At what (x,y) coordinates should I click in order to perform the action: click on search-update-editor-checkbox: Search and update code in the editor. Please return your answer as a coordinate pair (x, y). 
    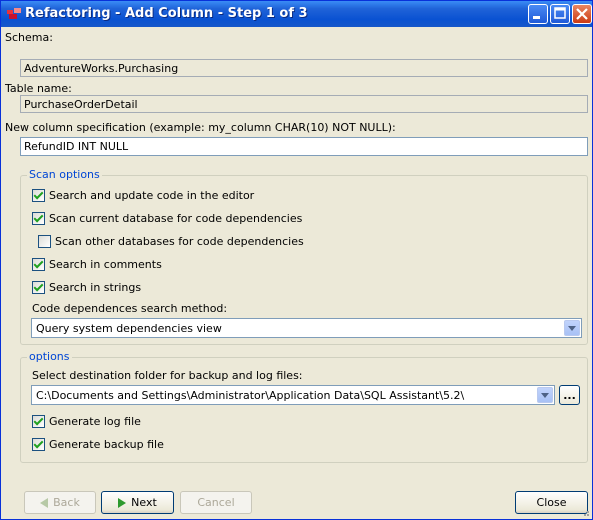
    Looking at the image, I should click on (143, 195).